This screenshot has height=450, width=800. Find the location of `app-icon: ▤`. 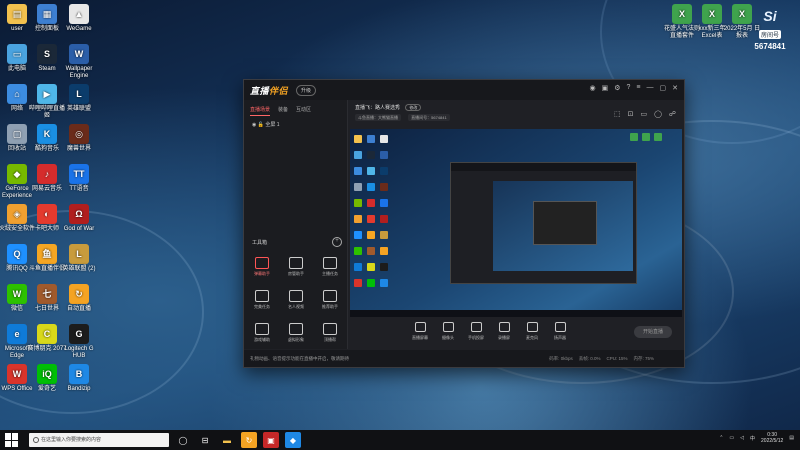

app-icon: ▤ is located at coordinates (17, 14).